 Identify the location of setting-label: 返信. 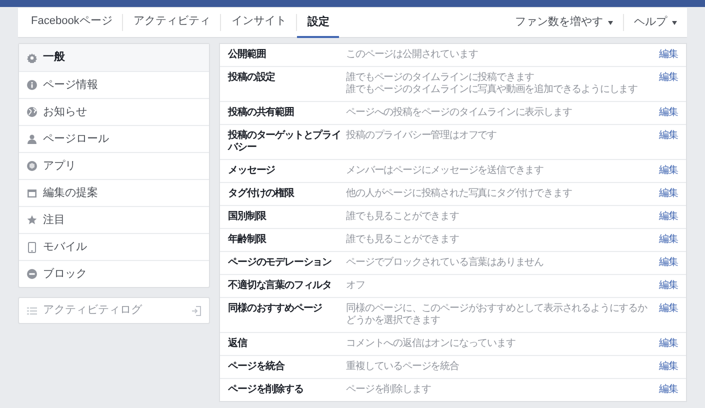
(238, 344).